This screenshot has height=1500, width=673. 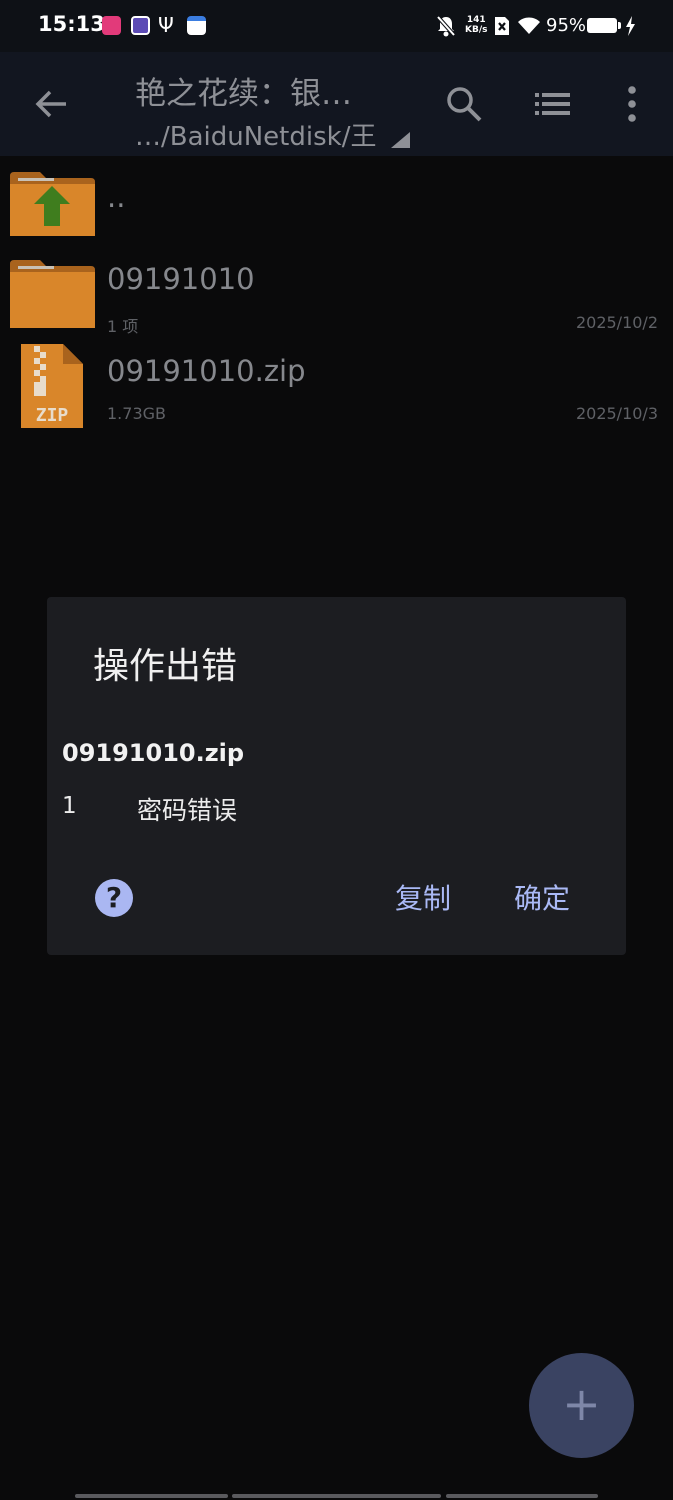 What do you see at coordinates (123, 326) in the screenshot?
I see `file-meta: 1 项` at bounding box center [123, 326].